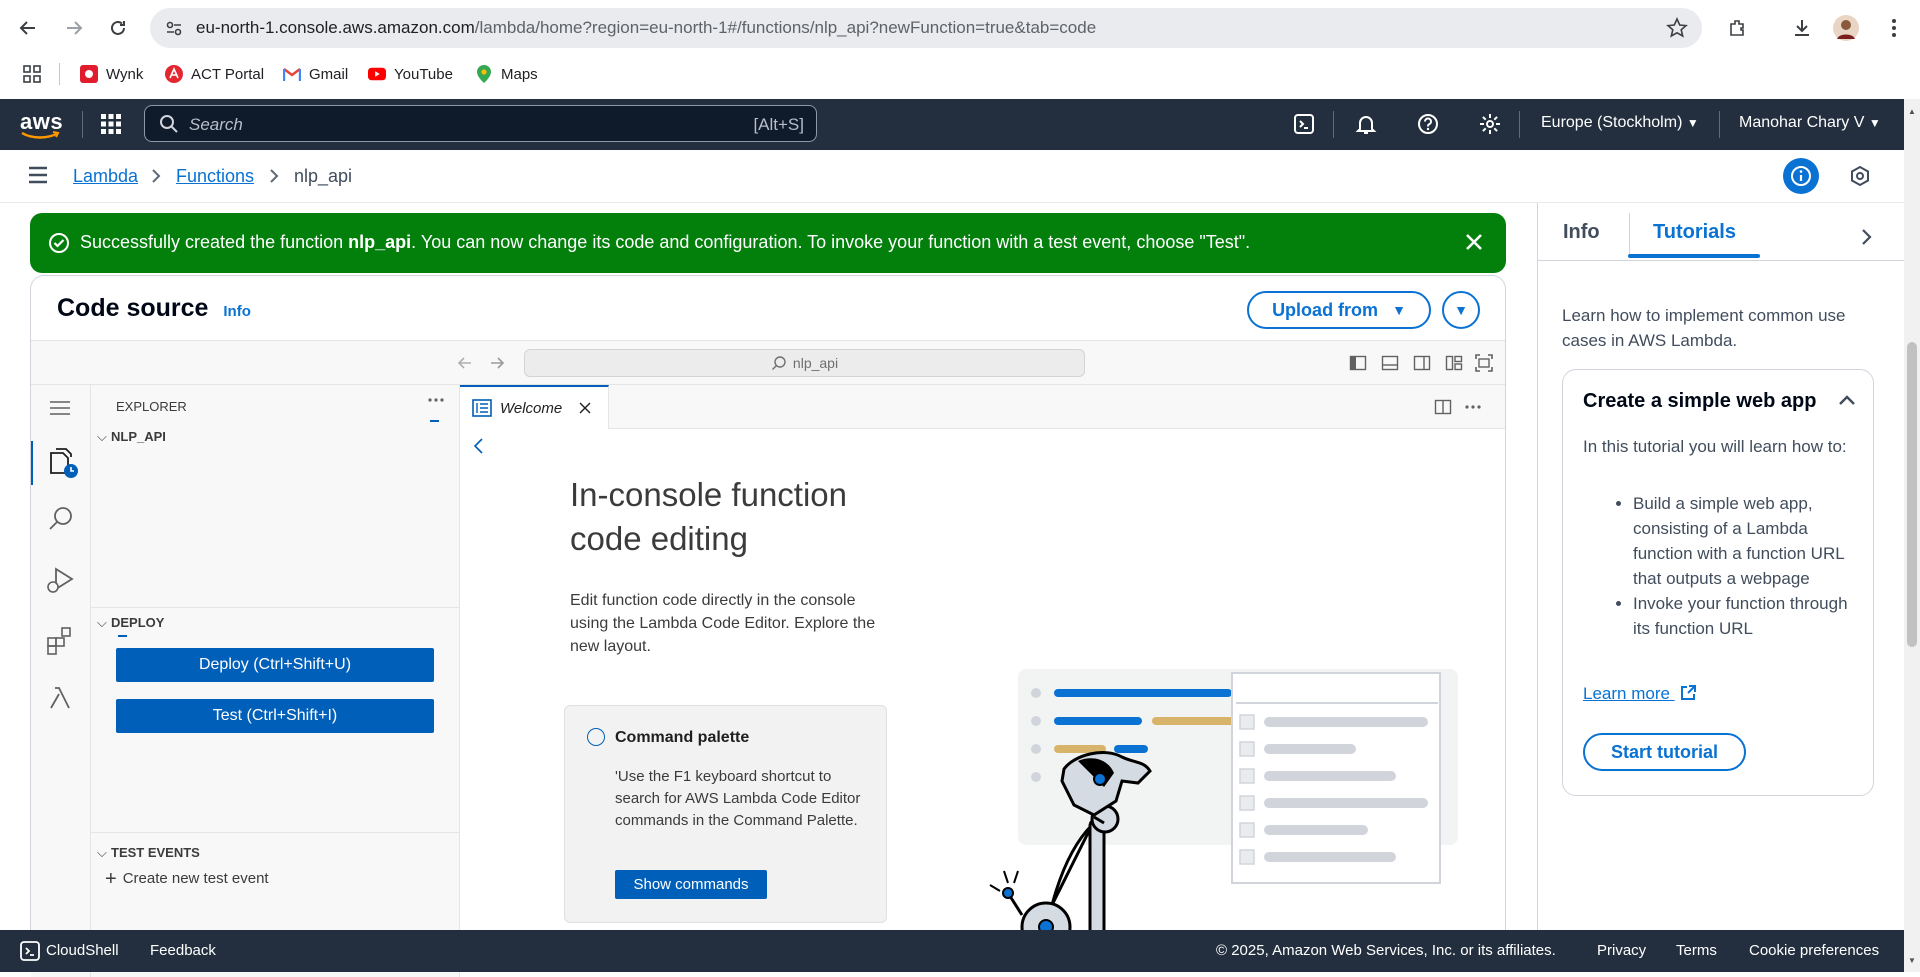 The height and width of the screenshot is (977, 1920). I want to click on notifications-bell-icon, so click(1366, 124).